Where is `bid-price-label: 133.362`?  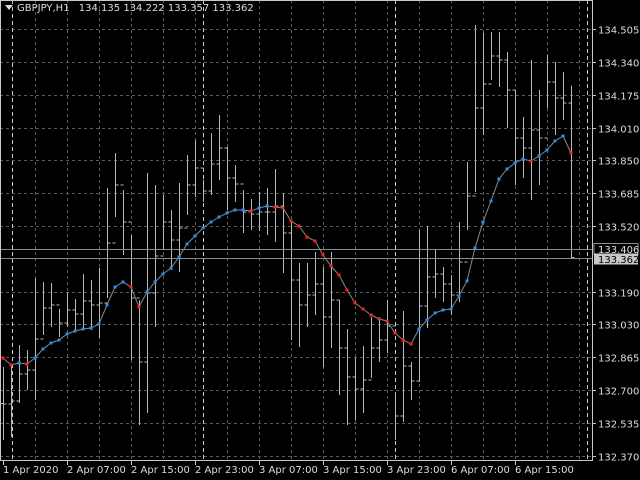
bid-price-label: 133.362 is located at coordinates (618, 260).